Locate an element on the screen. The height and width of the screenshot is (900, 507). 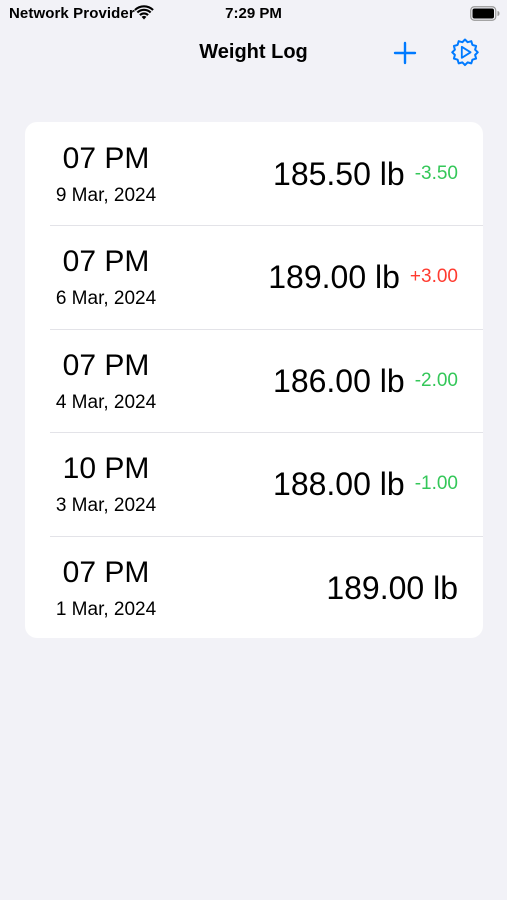
add-entry-button is located at coordinates (405, 53).